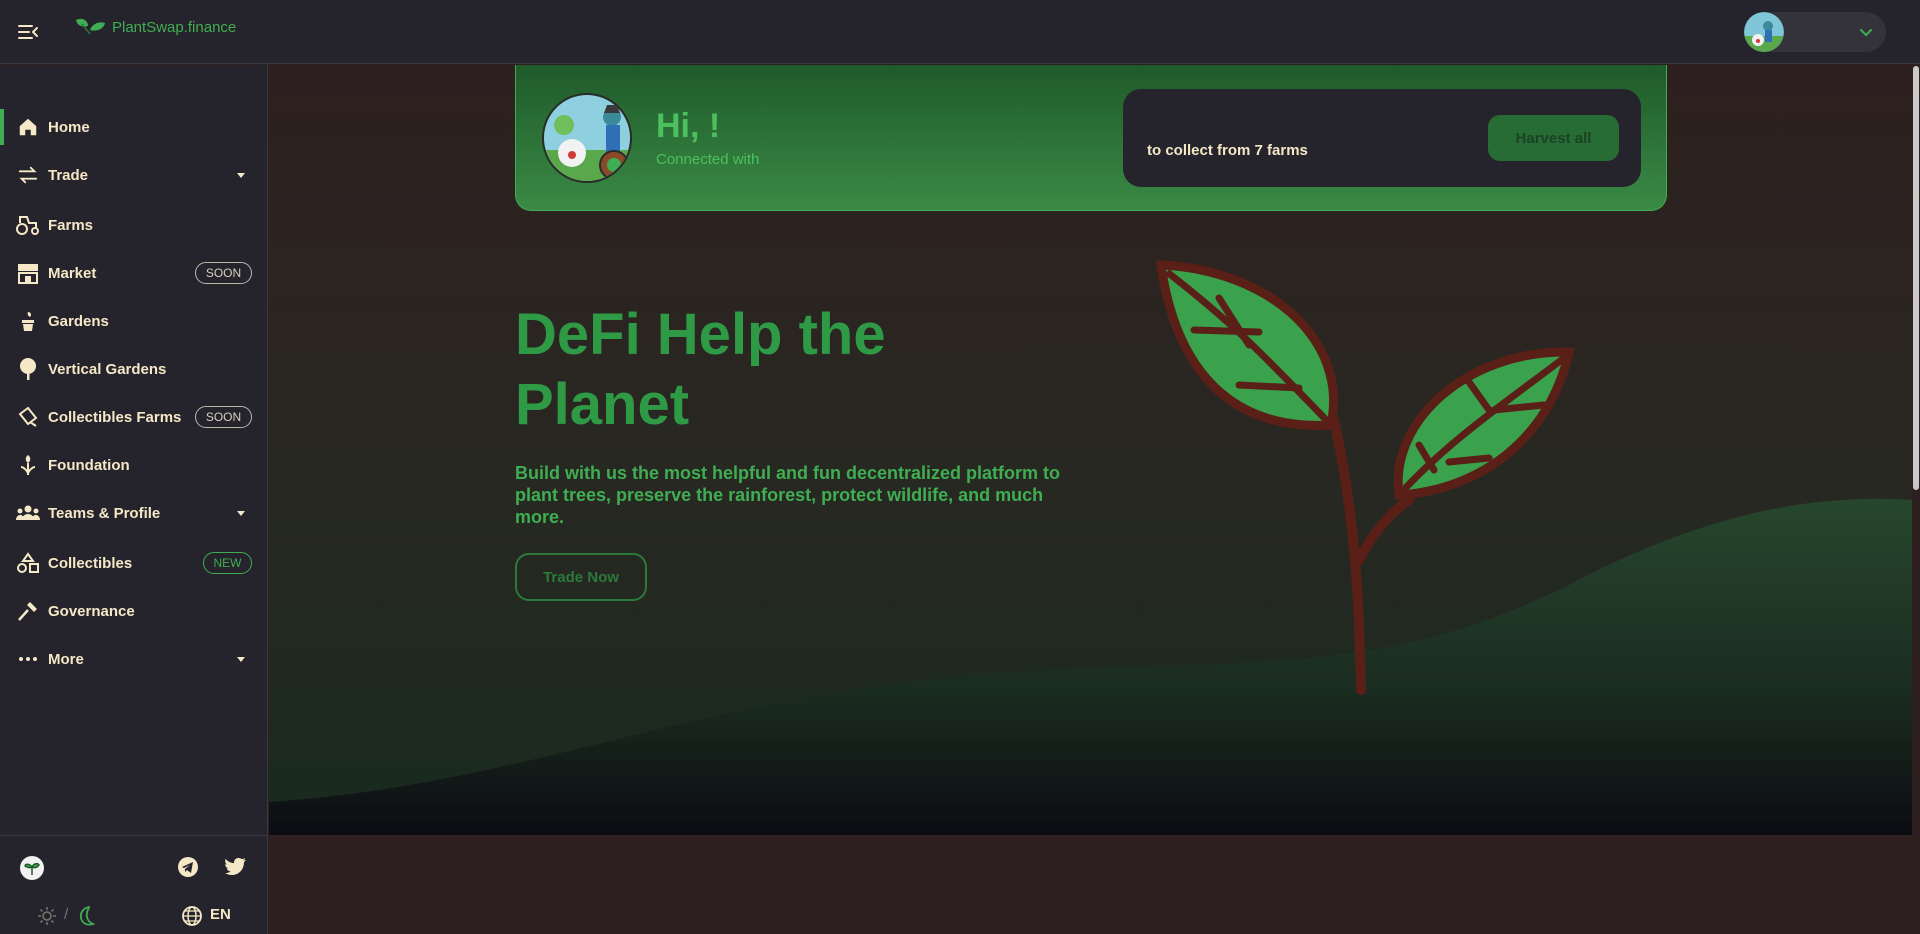  I want to click on new-badge: NEW, so click(227, 563).